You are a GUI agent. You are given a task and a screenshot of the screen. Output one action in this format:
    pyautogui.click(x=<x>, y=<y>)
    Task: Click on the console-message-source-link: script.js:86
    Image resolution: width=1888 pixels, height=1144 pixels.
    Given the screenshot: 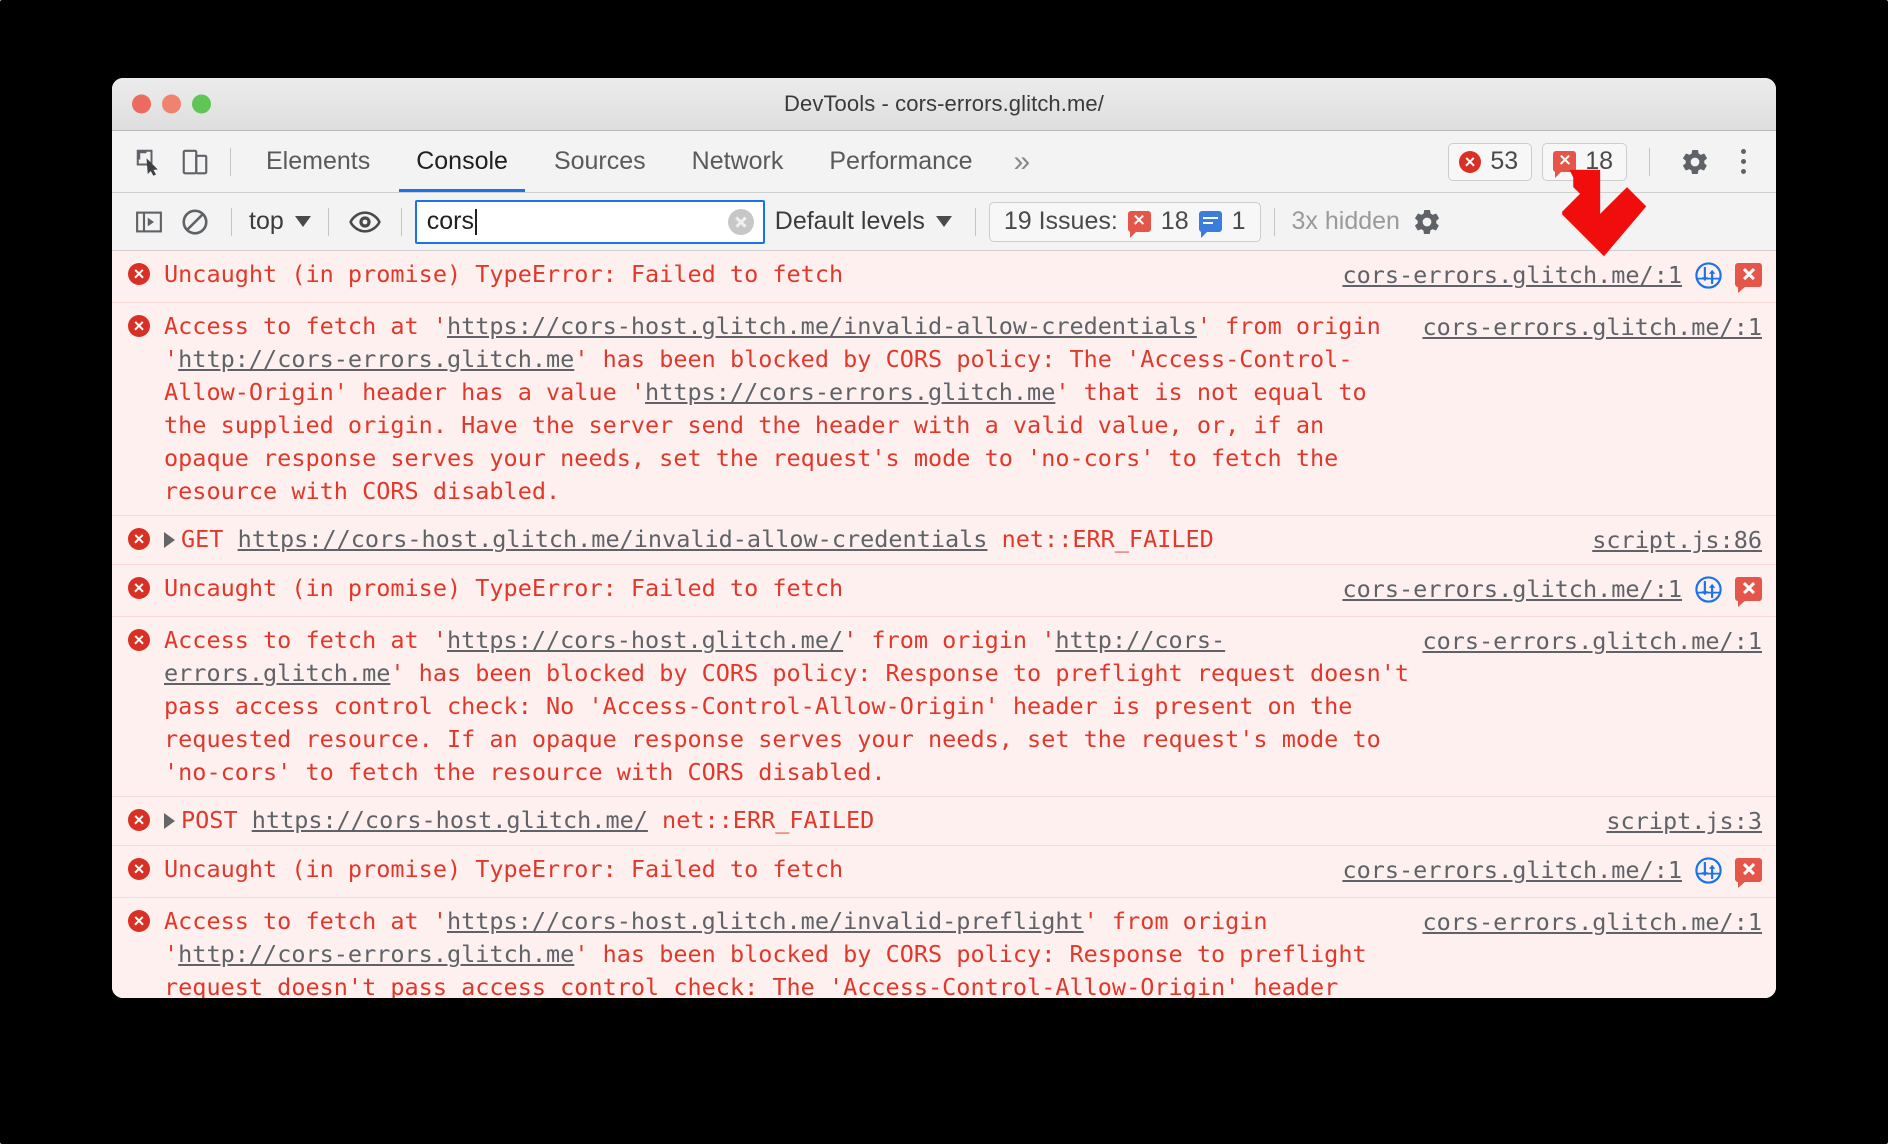 What is the action you would take?
    pyautogui.click(x=1677, y=540)
    